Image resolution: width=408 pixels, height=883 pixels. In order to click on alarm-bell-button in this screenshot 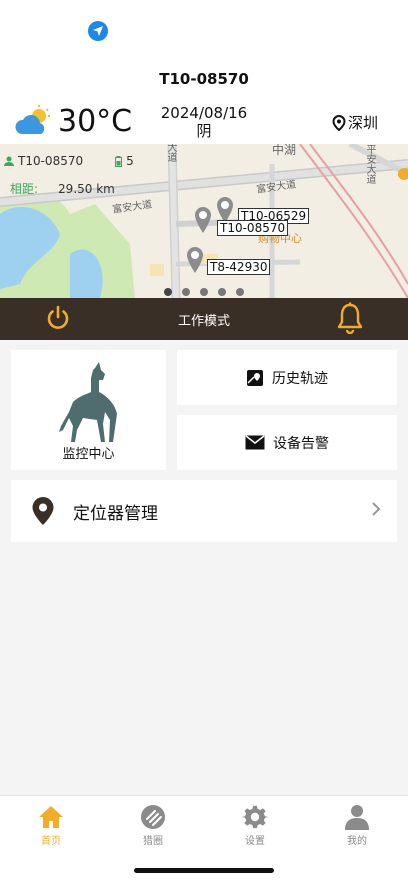, I will do `click(350, 318)`.